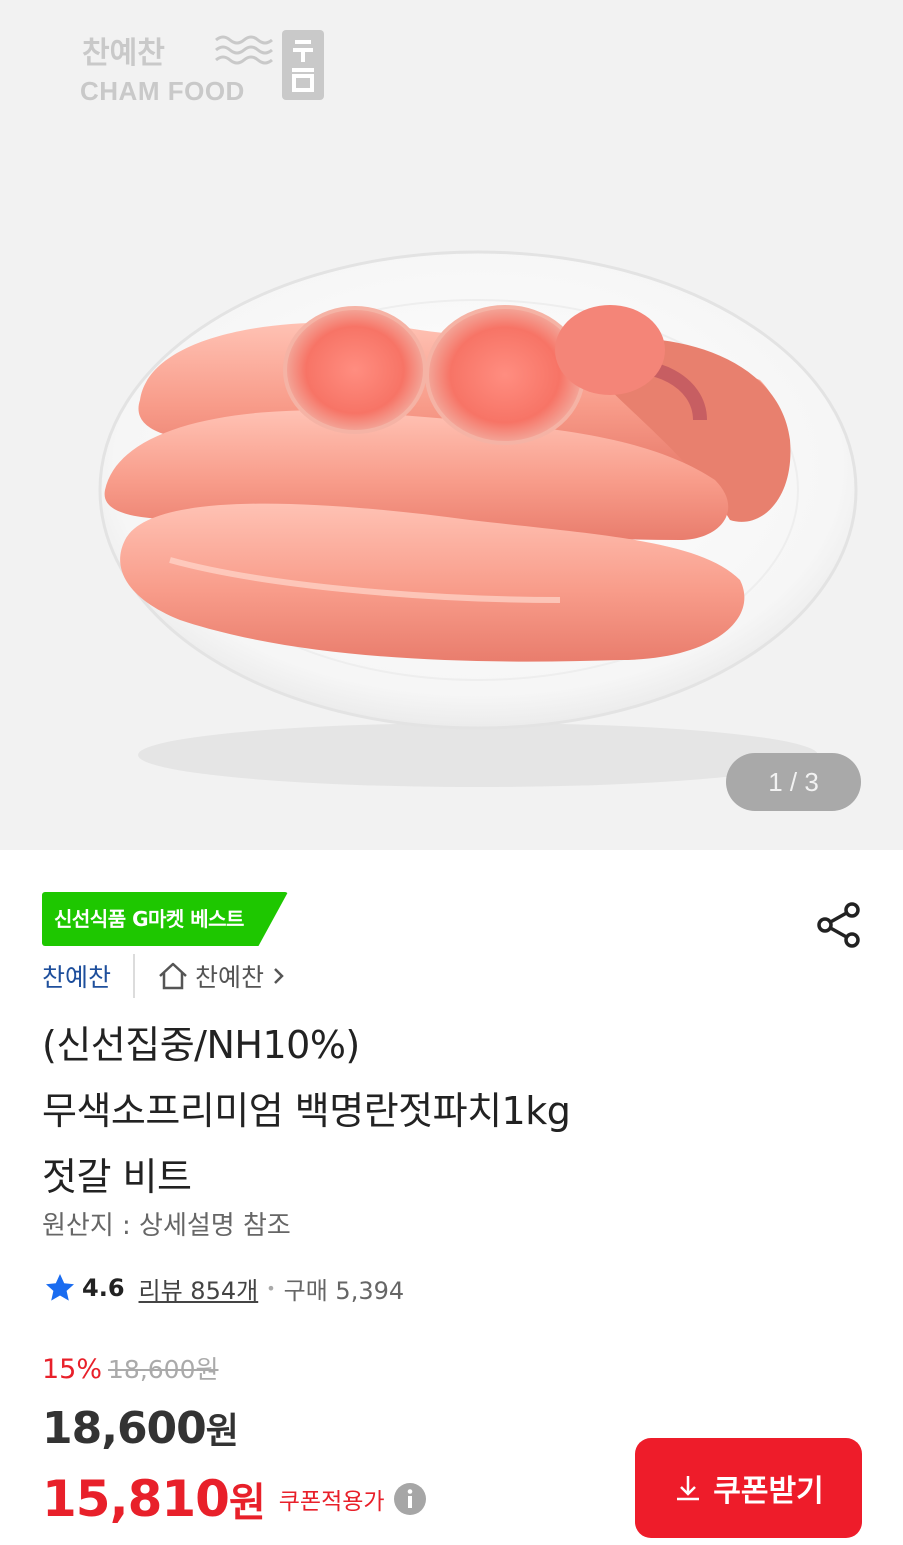  I want to click on coupon-price-row: 15,810원 쿠폰적용가, so click(234, 1499).